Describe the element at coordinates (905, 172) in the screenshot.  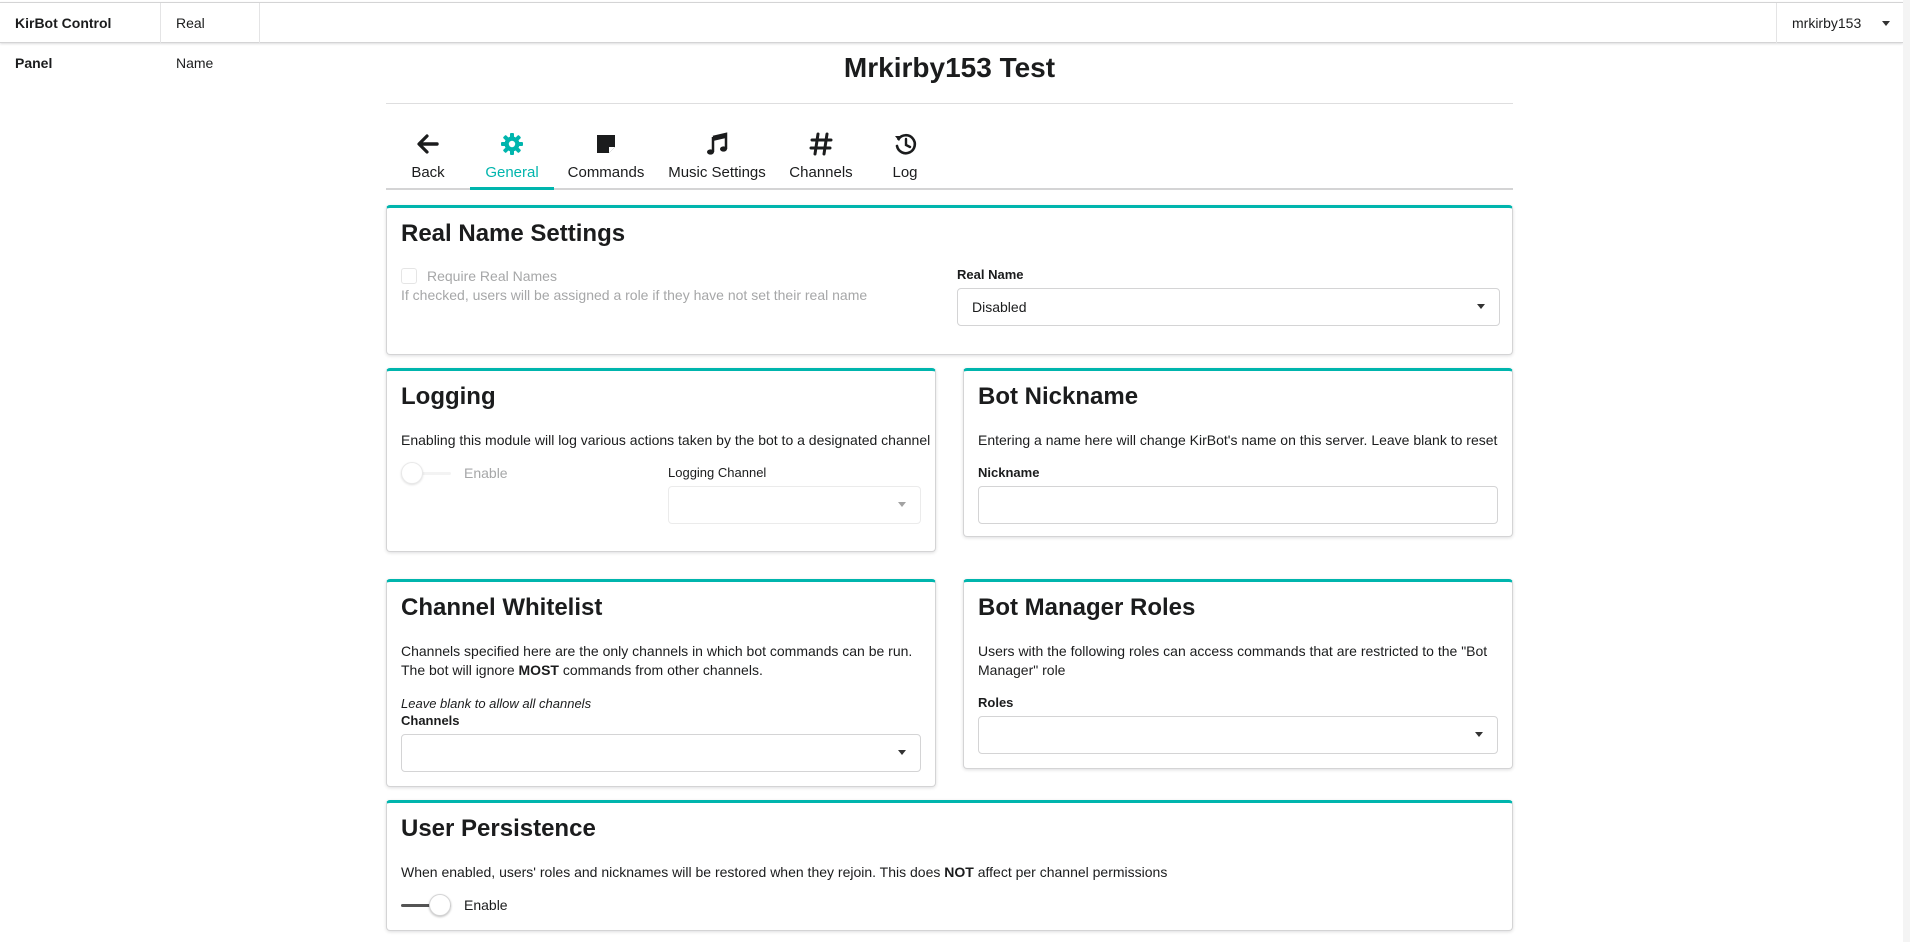
I see `tab-label: Log` at that location.